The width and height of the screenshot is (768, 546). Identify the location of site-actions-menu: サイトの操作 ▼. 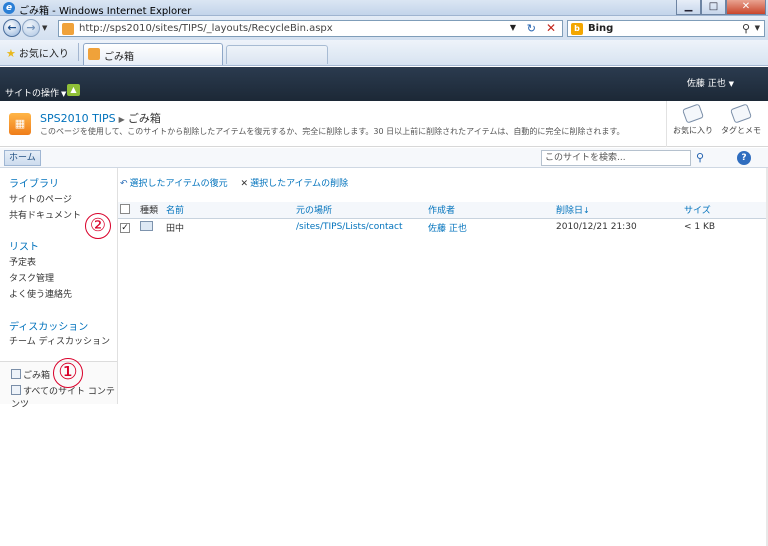
(35, 92).